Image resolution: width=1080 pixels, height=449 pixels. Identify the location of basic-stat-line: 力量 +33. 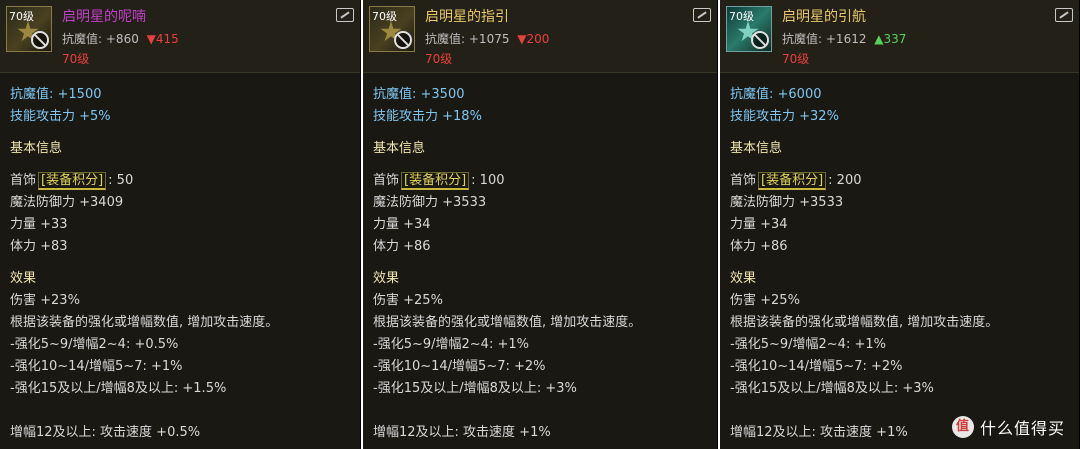
(39, 224).